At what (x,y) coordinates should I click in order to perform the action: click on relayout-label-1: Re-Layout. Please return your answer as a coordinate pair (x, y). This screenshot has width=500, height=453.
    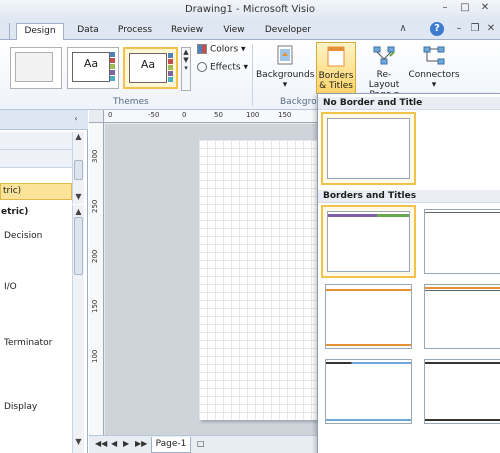
    Looking at the image, I should click on (384, 80).